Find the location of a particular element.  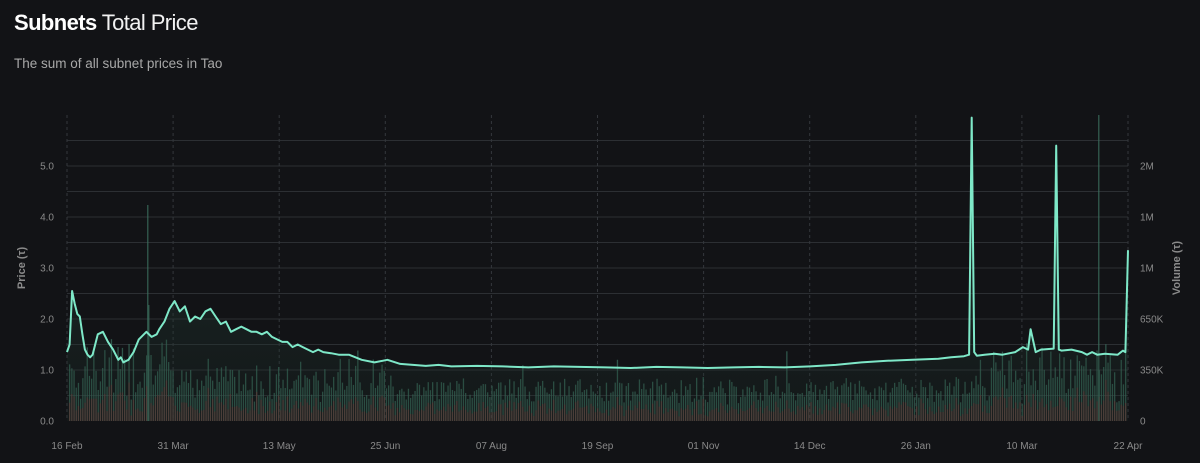

x-tick-label: 13 May is located at coordinates (279, 446).